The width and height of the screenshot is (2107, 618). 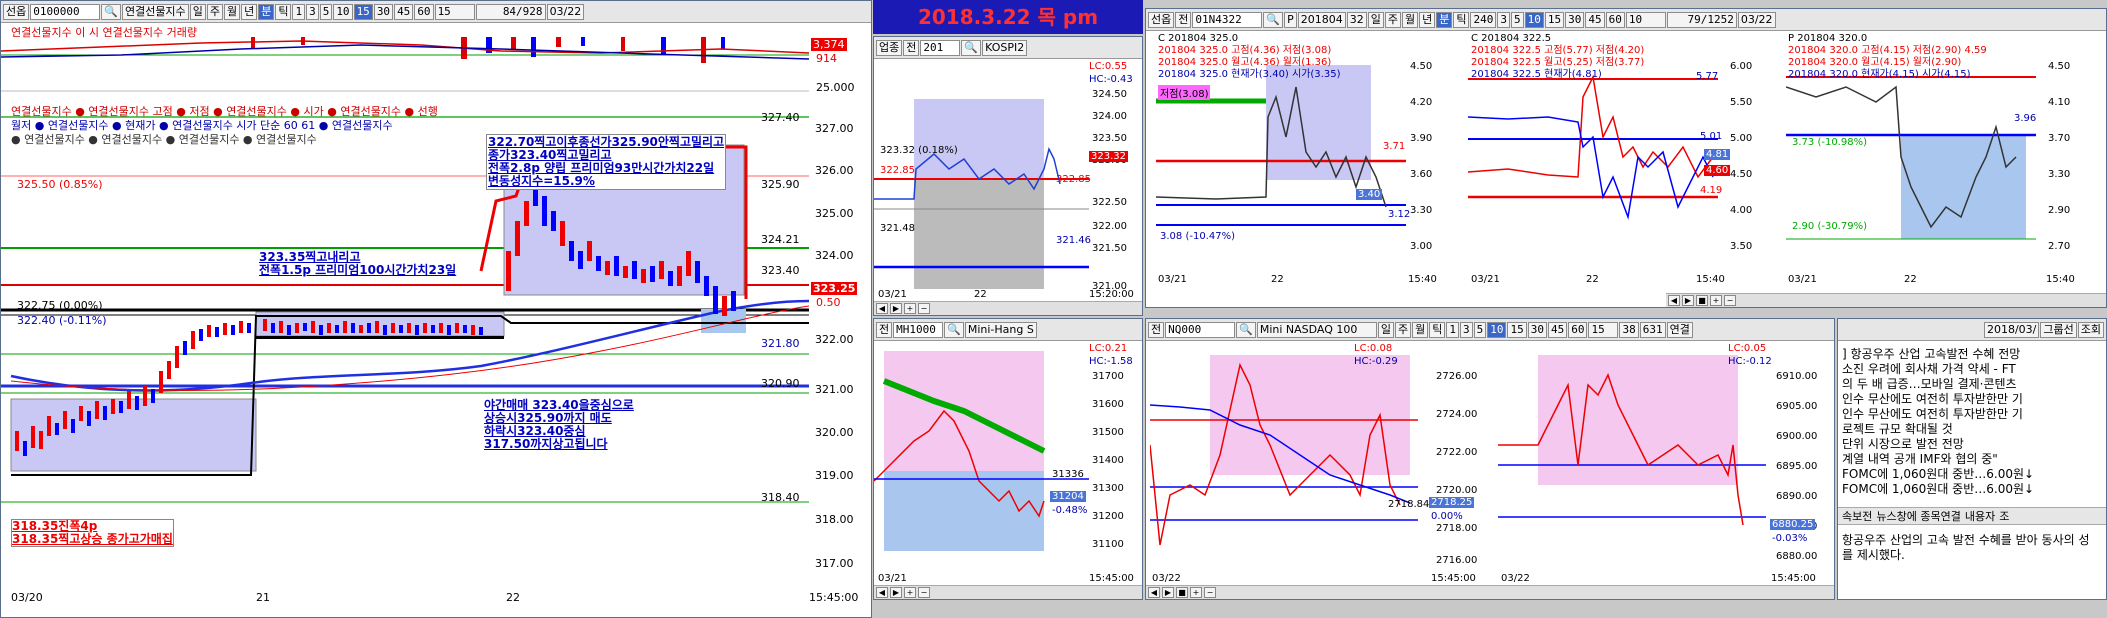 I want to click on opt-market: 선옵, so click(x=1161, y=19).